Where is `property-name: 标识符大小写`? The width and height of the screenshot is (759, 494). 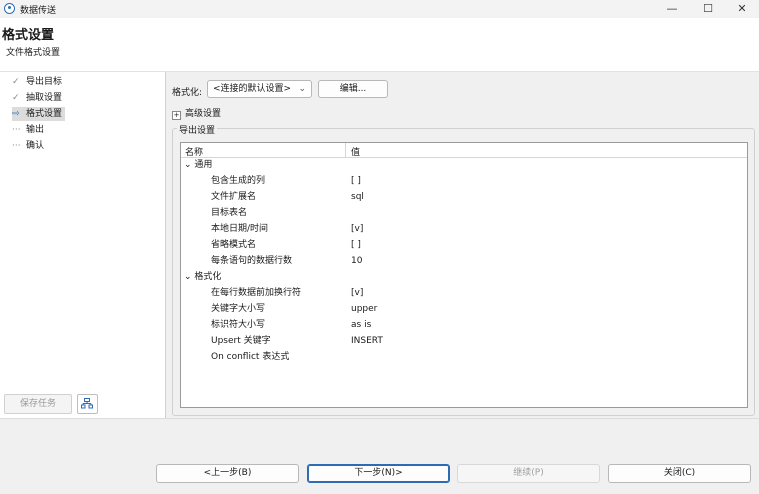 property-name: 标识符大小写 is located at coordinates (238, 325).